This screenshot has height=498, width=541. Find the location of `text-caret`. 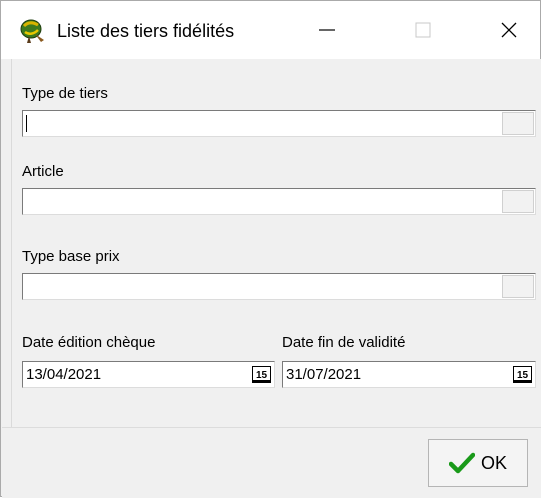

text-caret is located at coordinates (26, 123).